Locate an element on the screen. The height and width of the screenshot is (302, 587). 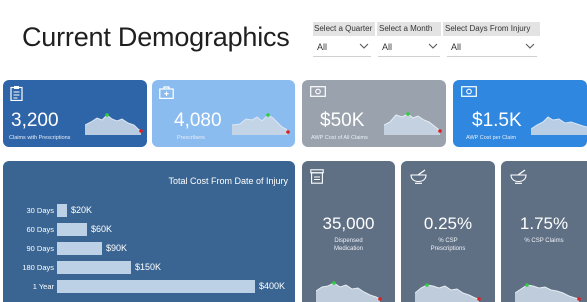
kpi-awp-per-claim-value: $1.5K is located at coordinates (497, 120).